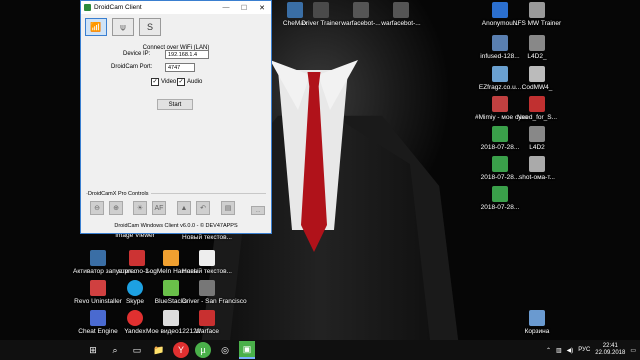 The width and height of the screenshot is (640, 360). I want to click on close-button: ✕, so click(262, 8).